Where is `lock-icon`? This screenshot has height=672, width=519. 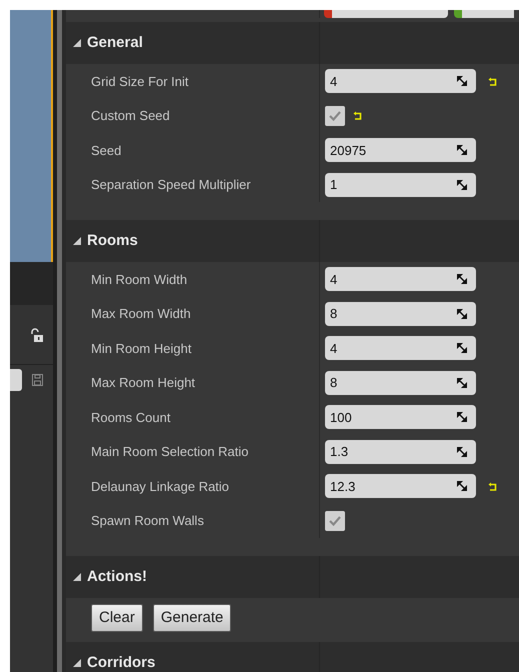
lock-icon is located at coordinates (37, 335).